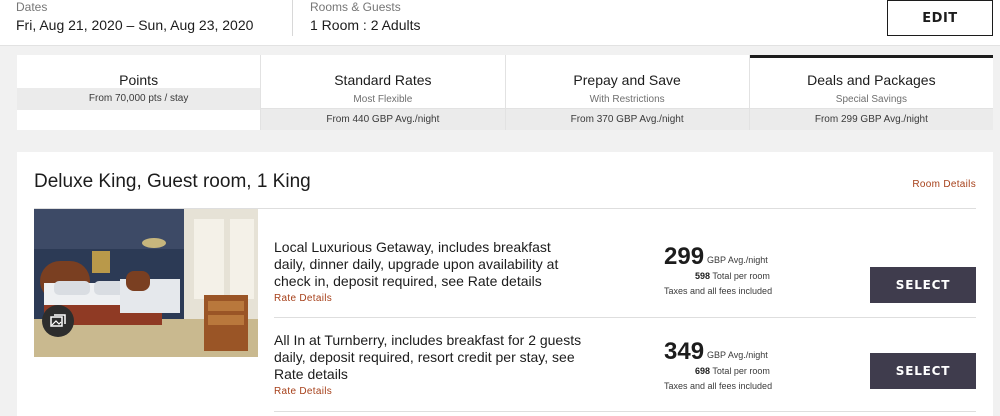  Describe the element at coordinates (172, 181) in the screenshot. I see `room-title: Deluxe King, Guest room, 1 King` at that location.